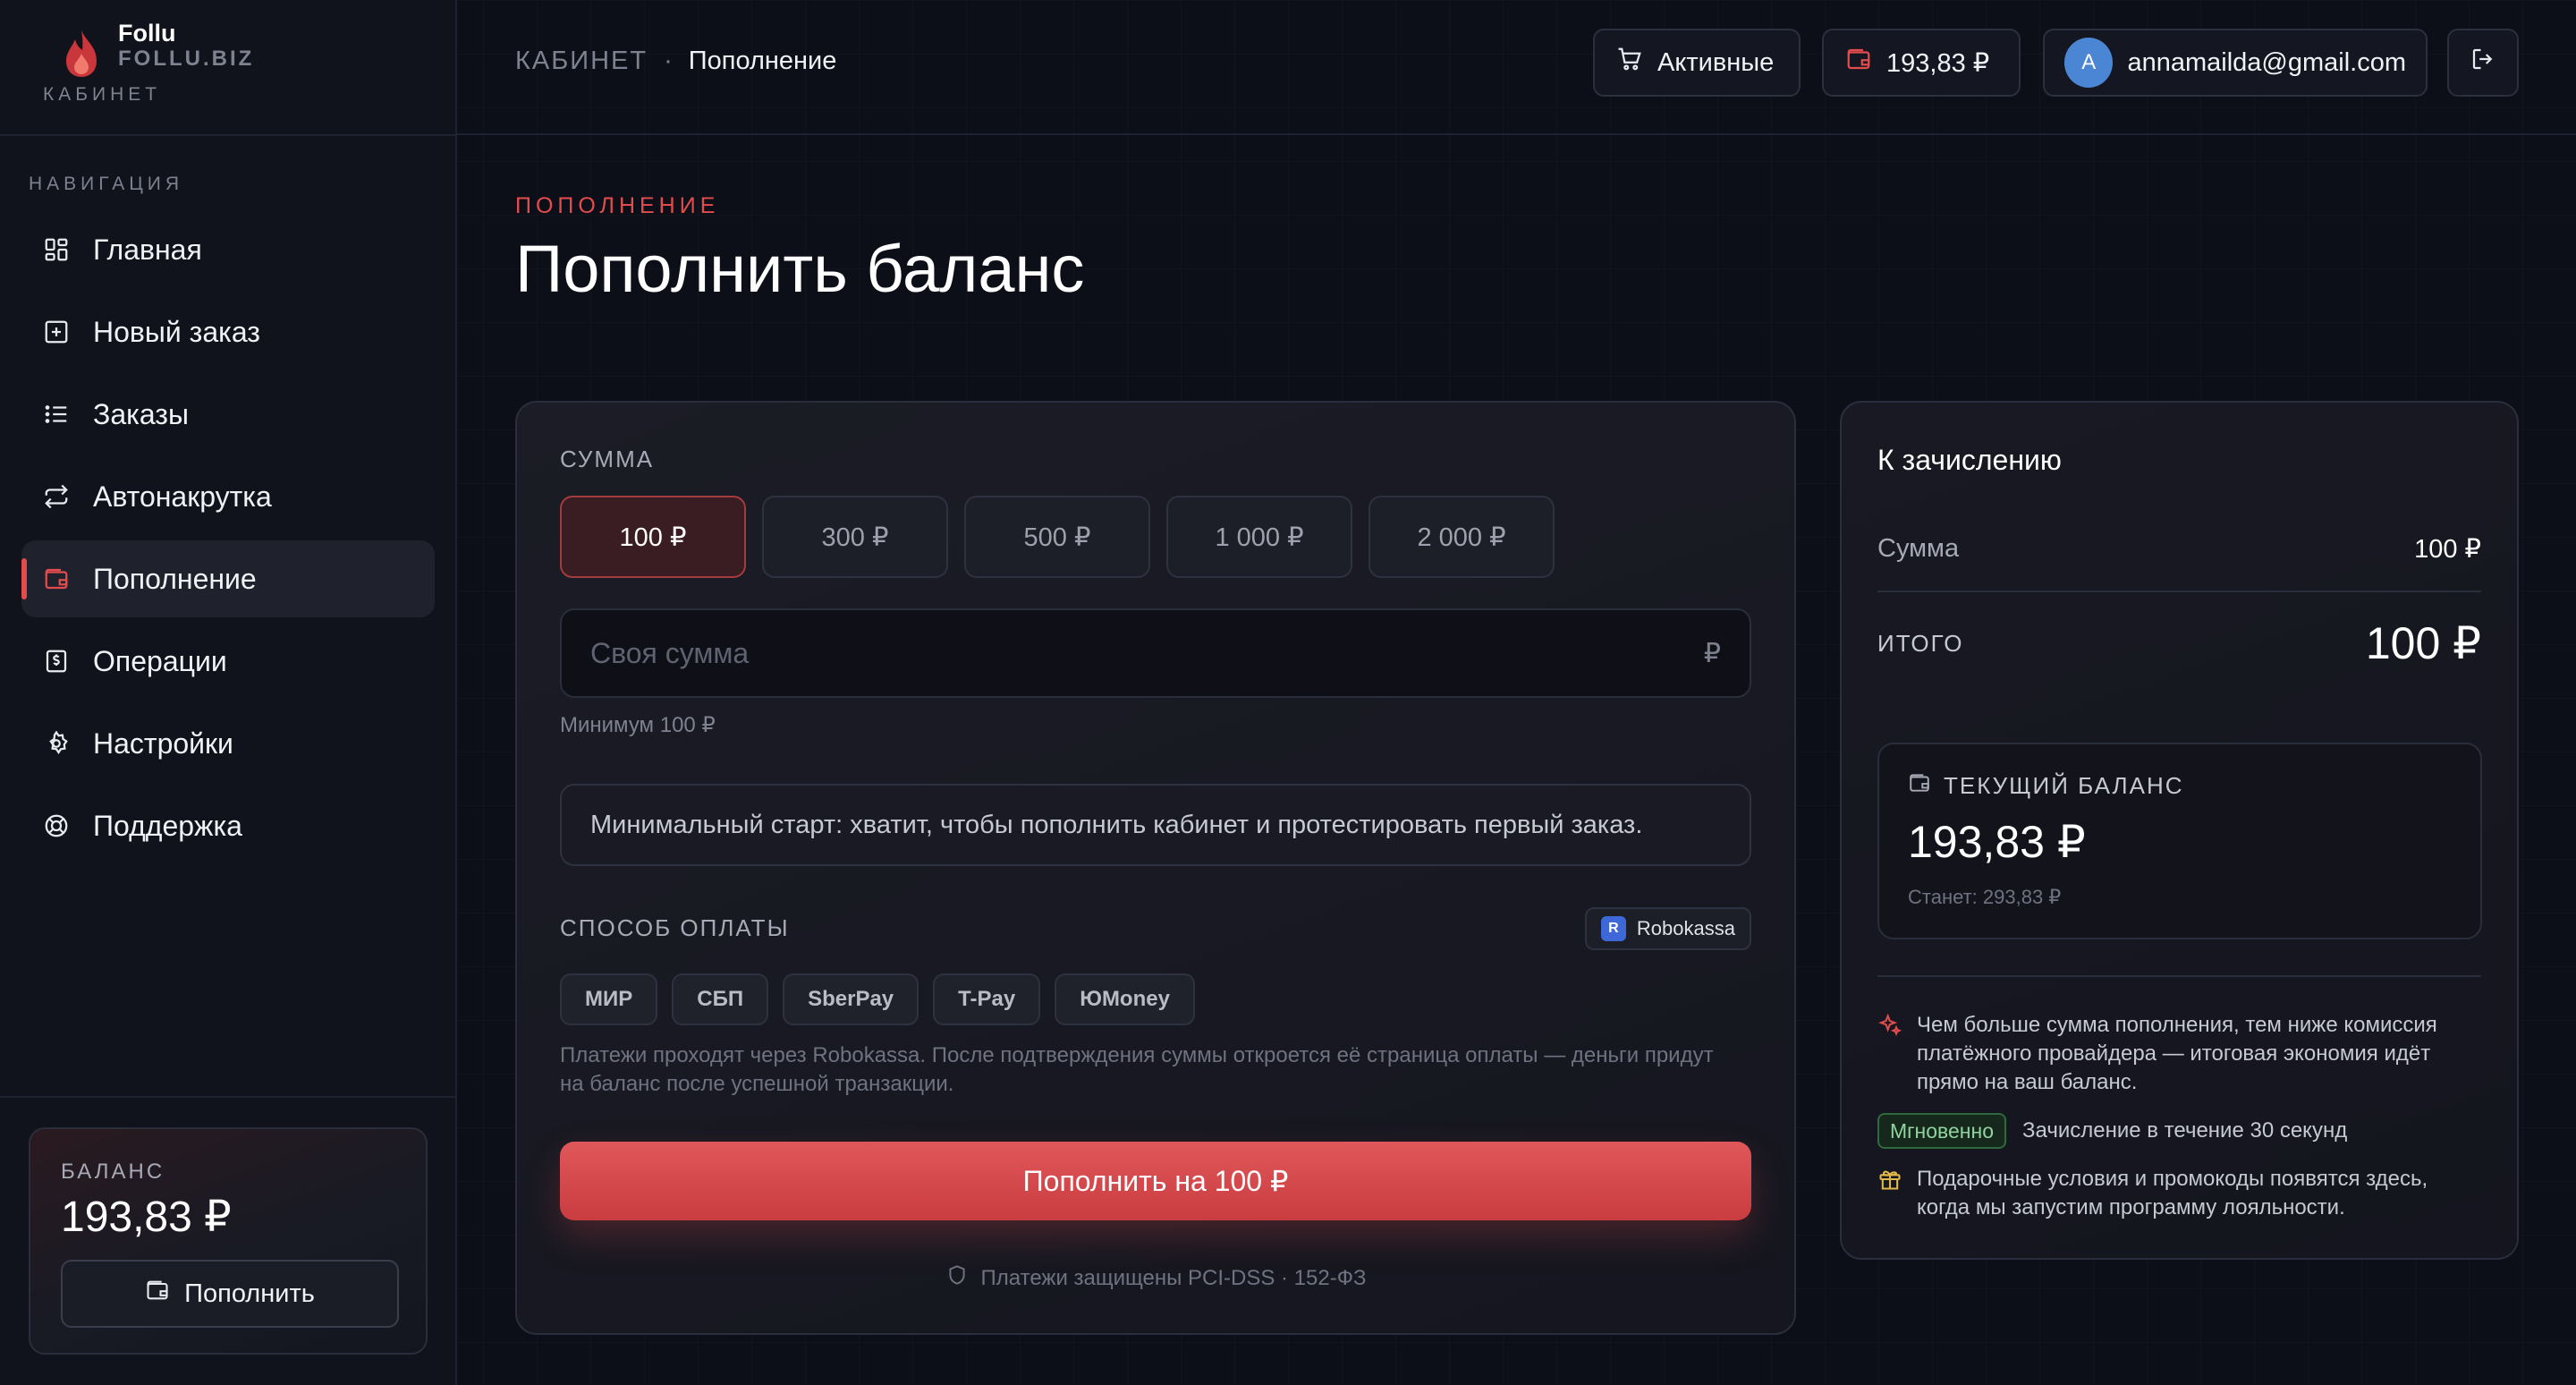 The height and width of the screenshot is (1385, 2576). I want to click on current-balance-value: 193,83 ₽, so click(1997, 842).